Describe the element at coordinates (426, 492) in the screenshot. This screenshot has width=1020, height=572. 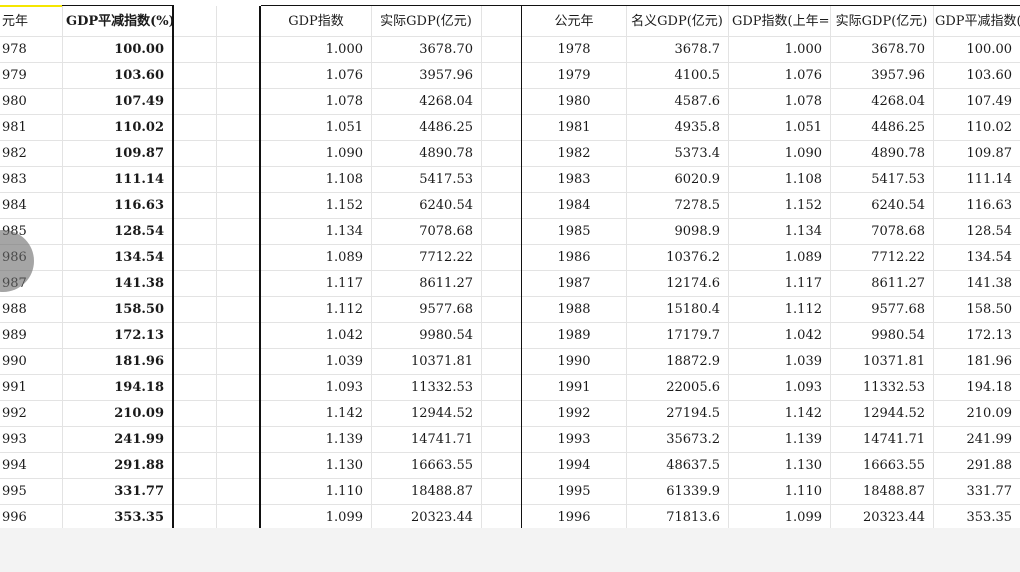
I see `cell-g1: 18488.87` at that location.